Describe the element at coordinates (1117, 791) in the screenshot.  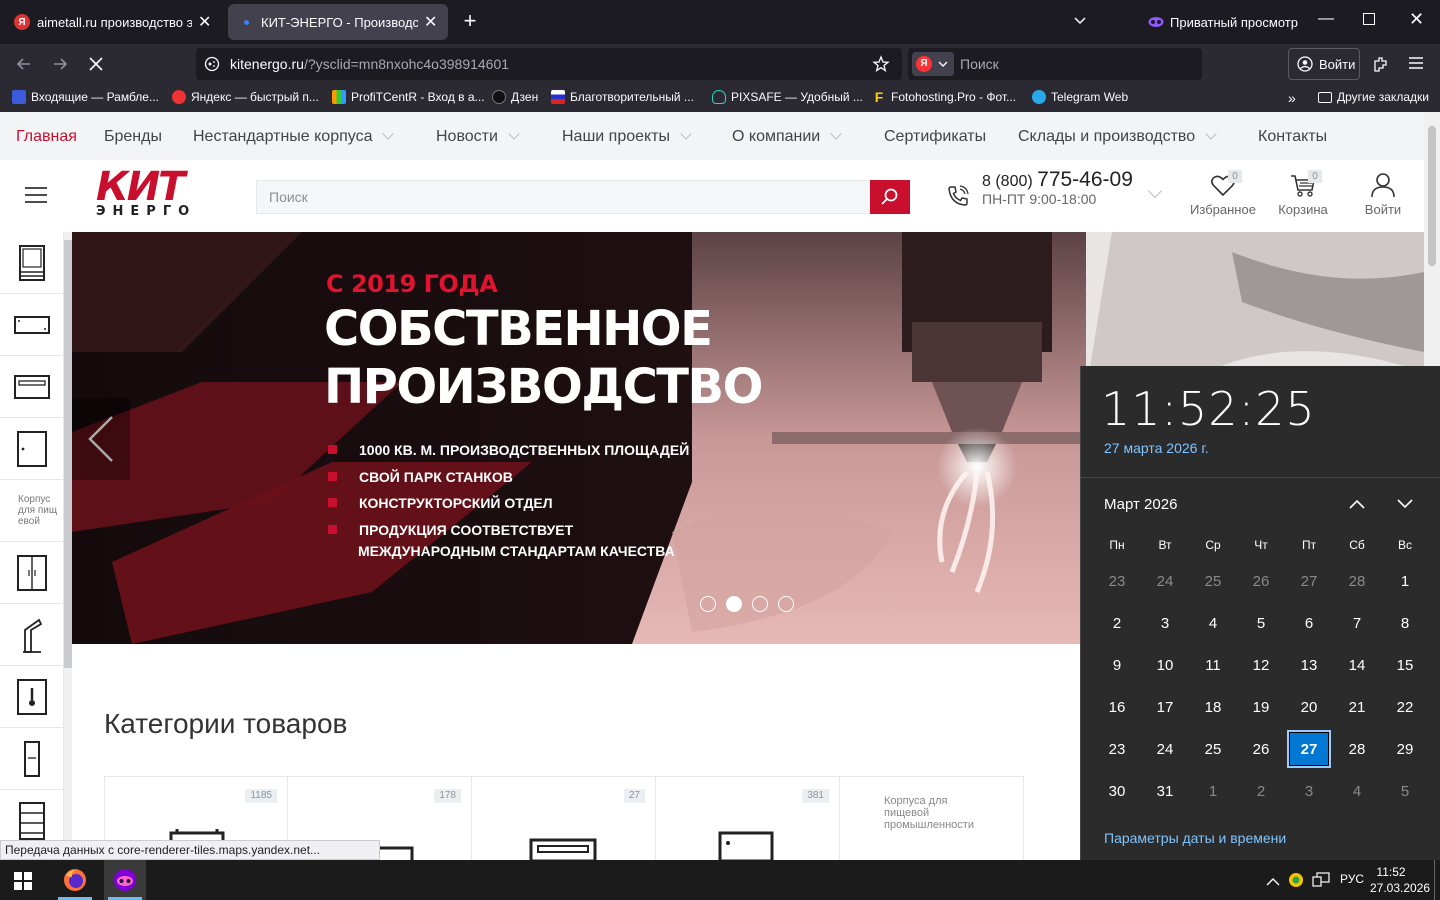
I see `calendar-day: 30` at that location.